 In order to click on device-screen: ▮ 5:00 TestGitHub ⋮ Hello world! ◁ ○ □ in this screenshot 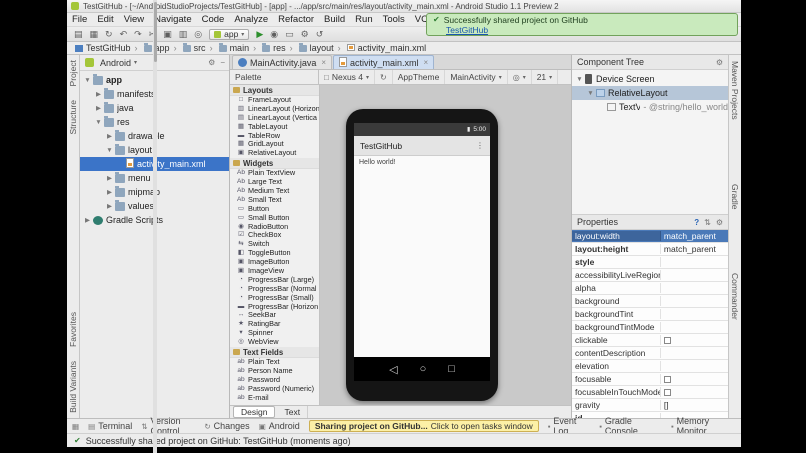, I will do `click(422, 252)`.